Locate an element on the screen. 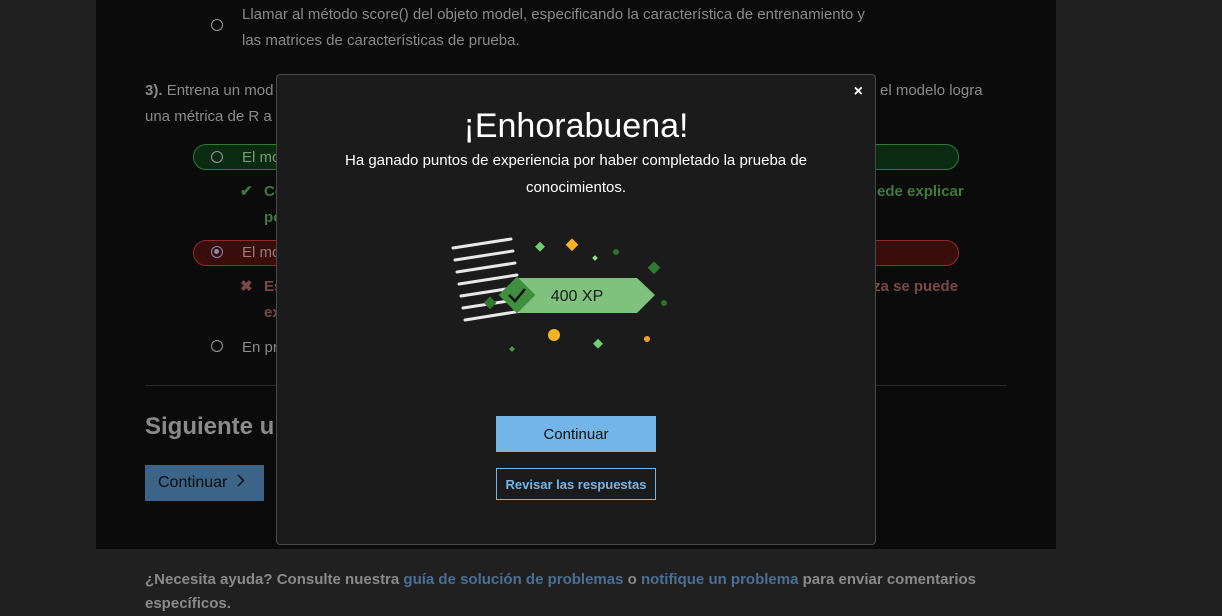  review-answers-button: Revisar las respuestas is located at coordinates (576, 484).